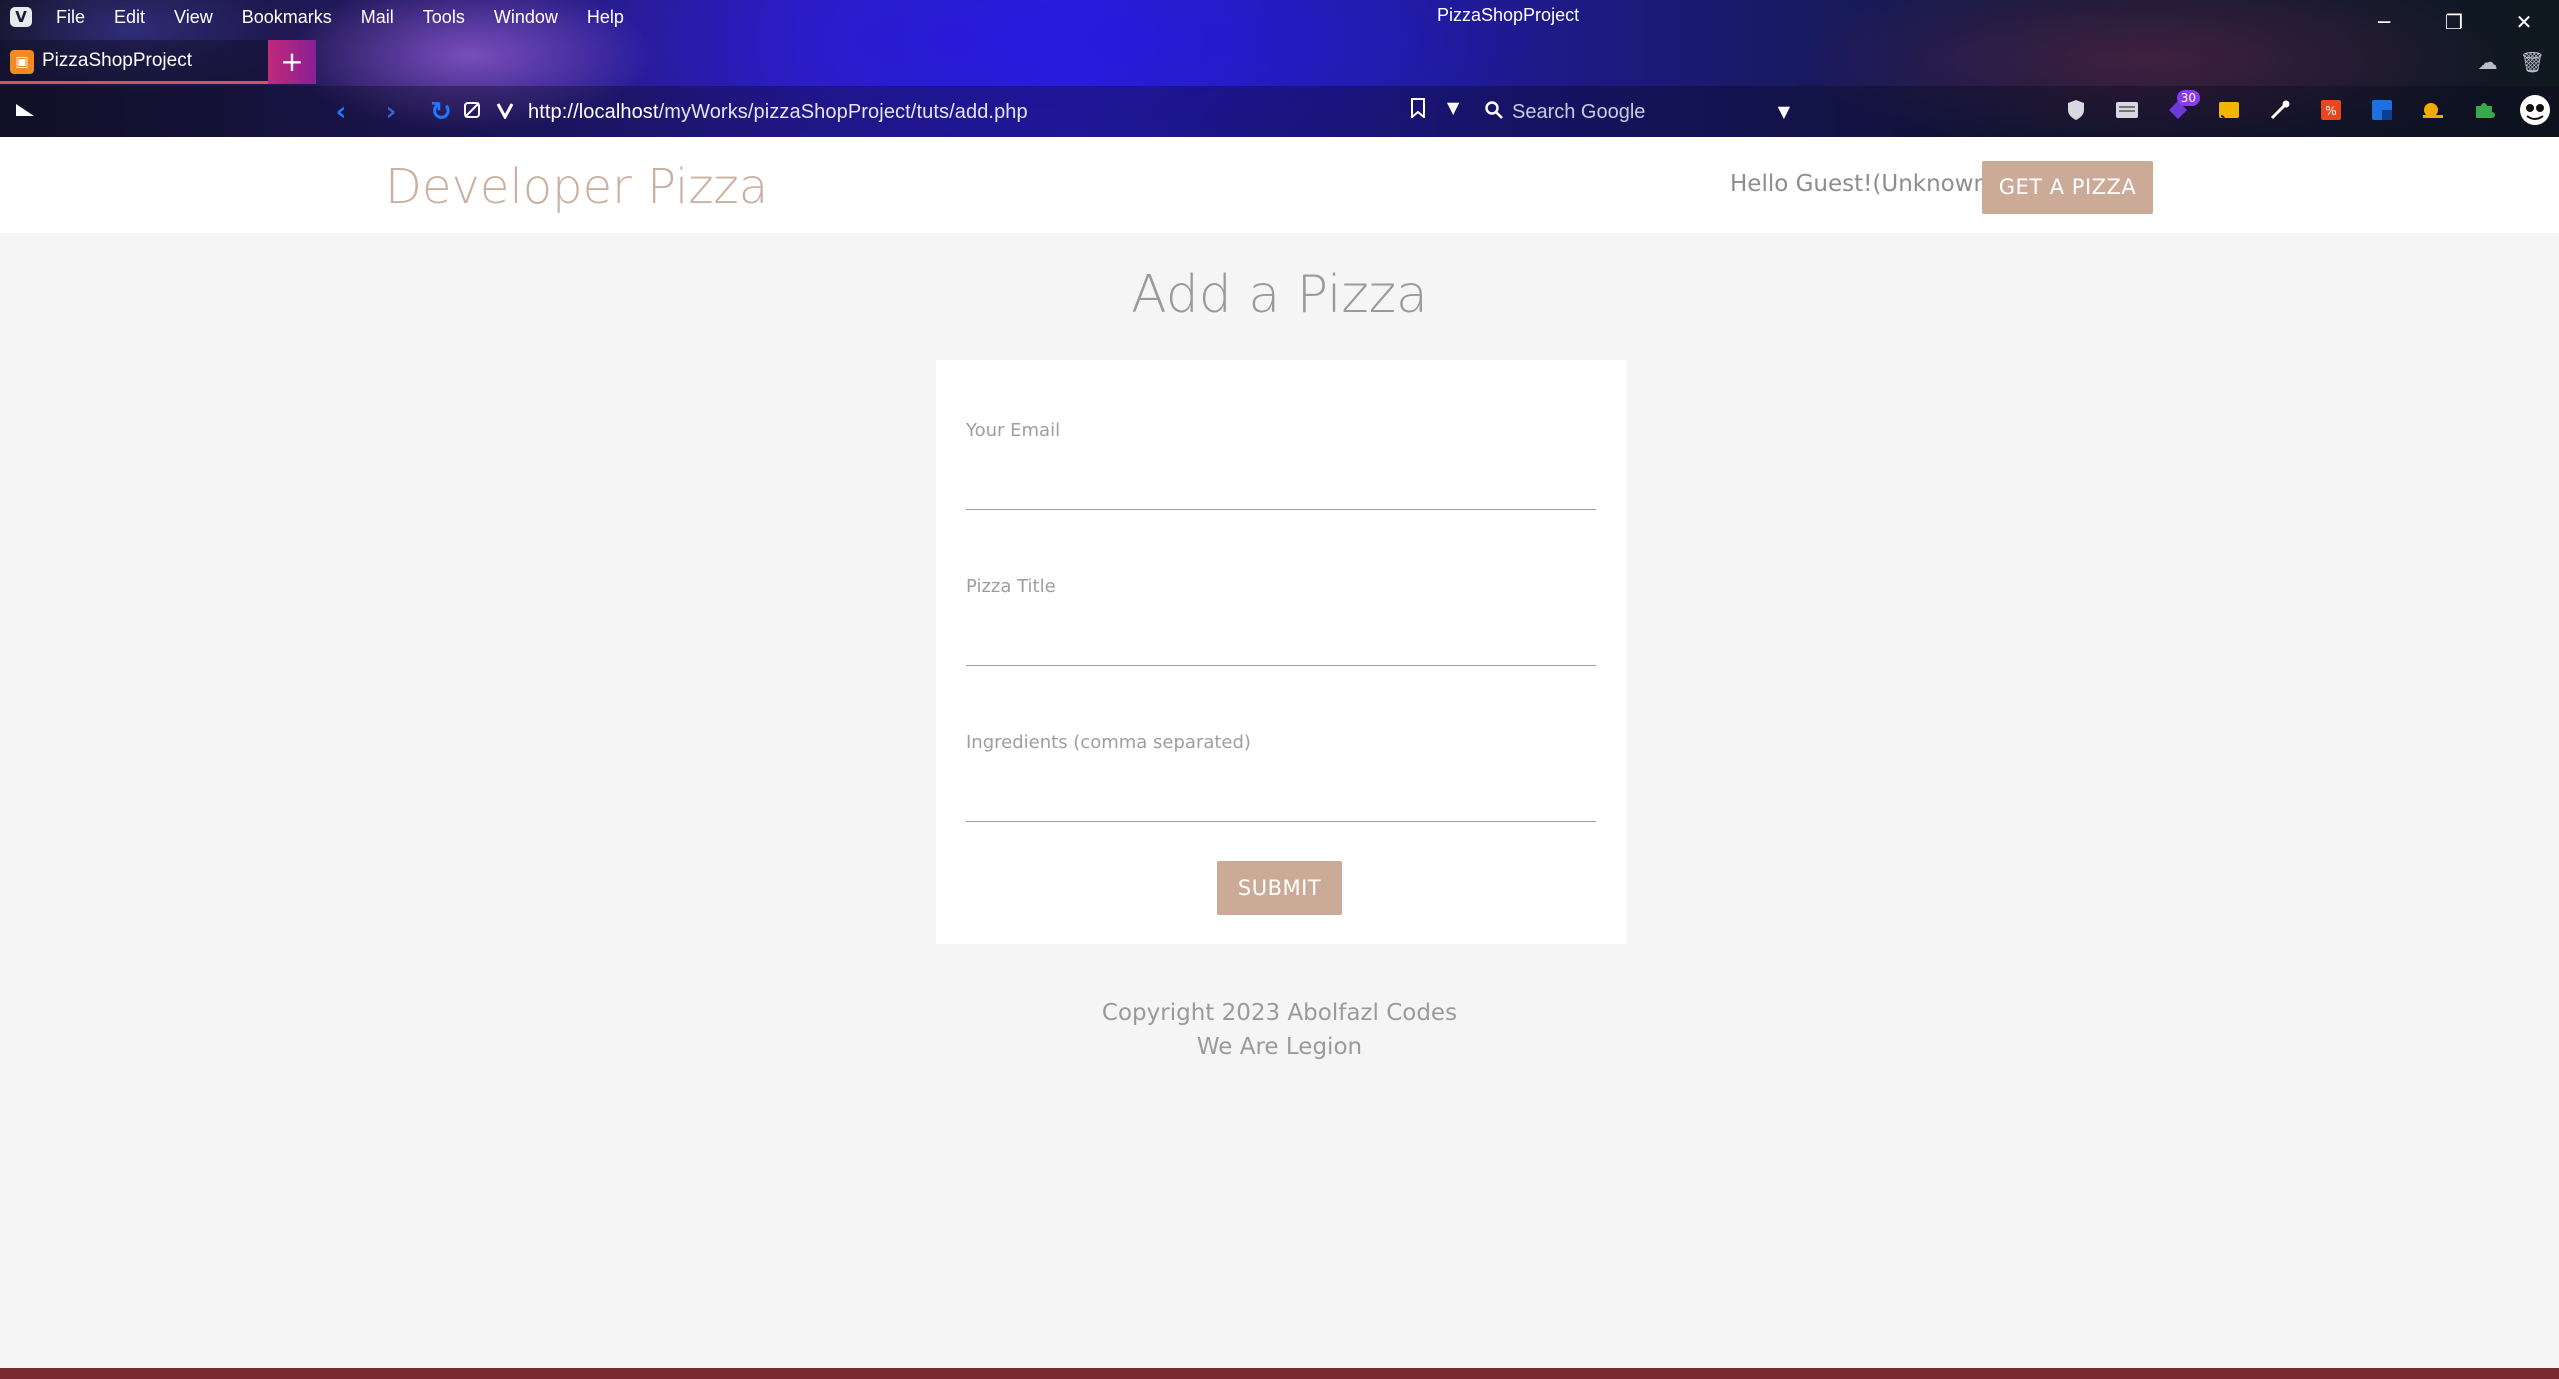 The width and height of the screenshot is (2559, 1379). I want to click on menu-bookmarks: Bookmarks, so click(287, 17).